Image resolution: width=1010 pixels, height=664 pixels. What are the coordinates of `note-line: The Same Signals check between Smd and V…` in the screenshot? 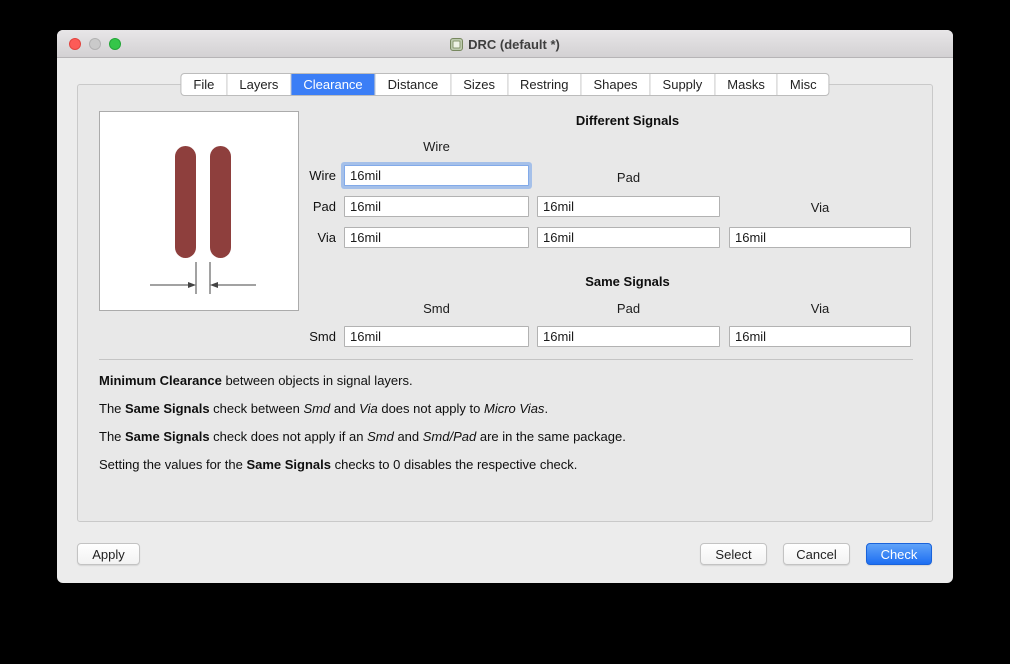 It's located at (324, 408).